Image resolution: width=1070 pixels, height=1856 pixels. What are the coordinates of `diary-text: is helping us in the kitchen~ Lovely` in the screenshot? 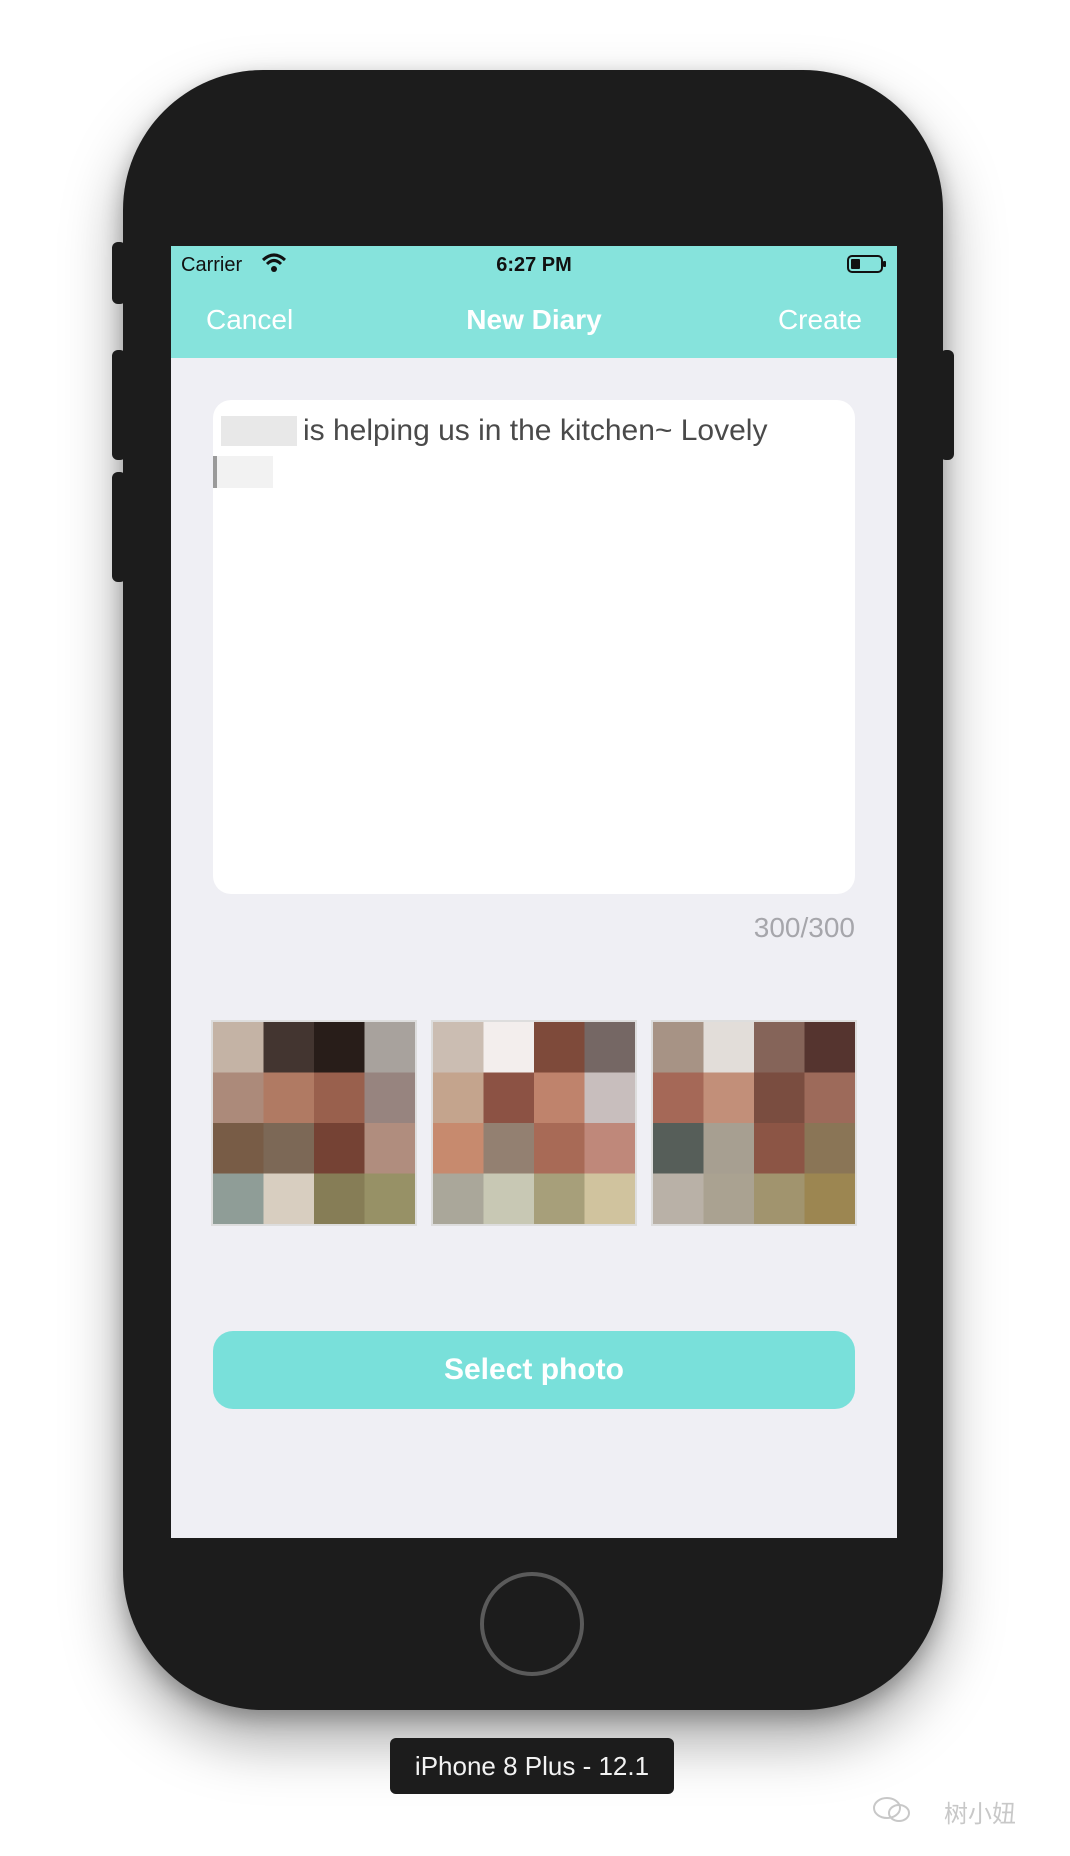 It's located at (535, 430).